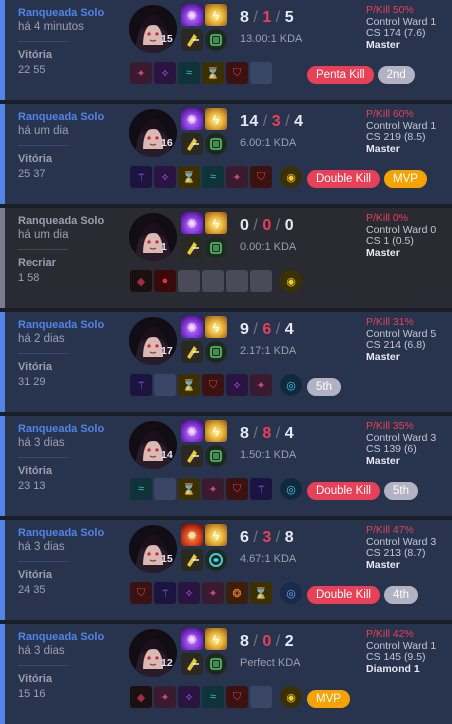 This screenshot has width=452, height=724. What do you see at coordinates (267, 537) in the screenshot?
I see `deaths: 3` at bounding box center [267, 537].